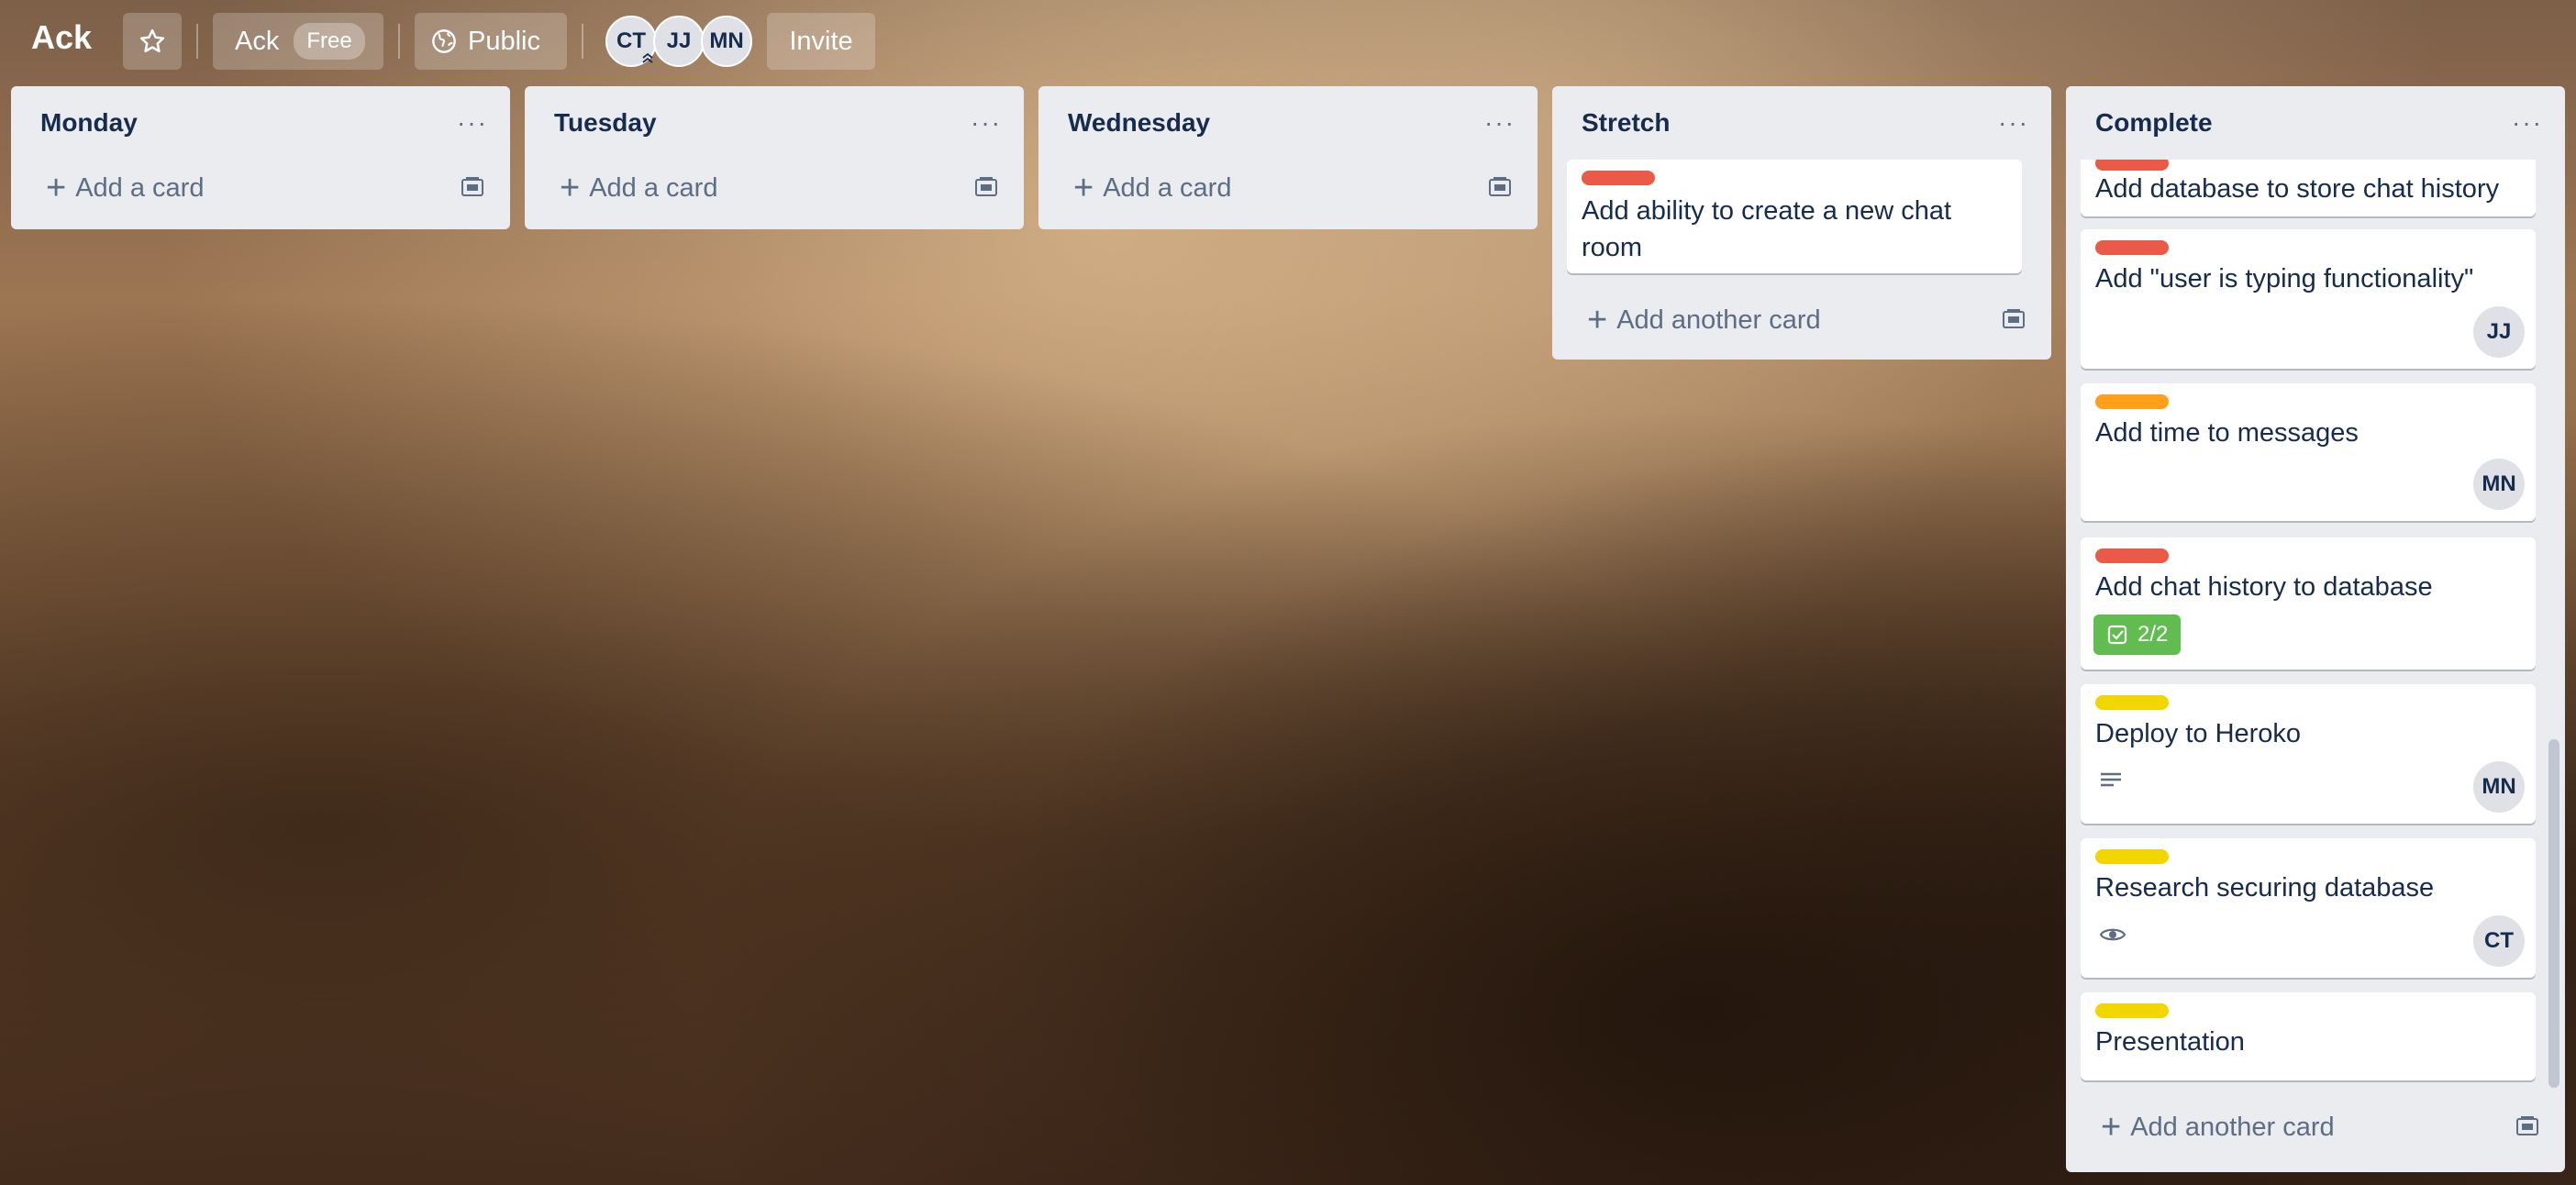 The width and height of the screenshot is (2576, 1185). Describe the element at coordinates (257, 41) in the screenshot. I see `workspace-name: Ack` at that location.